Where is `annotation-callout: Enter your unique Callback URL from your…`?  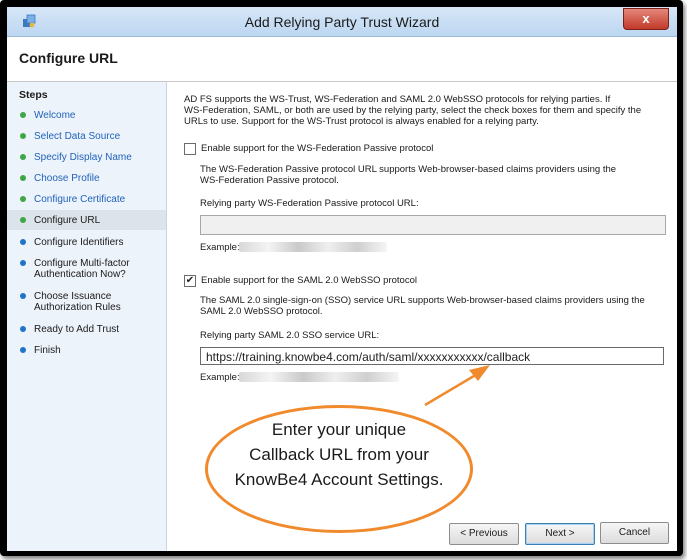 annotation-callout: Enter your unique Callback URL from your… is located at coordinates (339, 469).